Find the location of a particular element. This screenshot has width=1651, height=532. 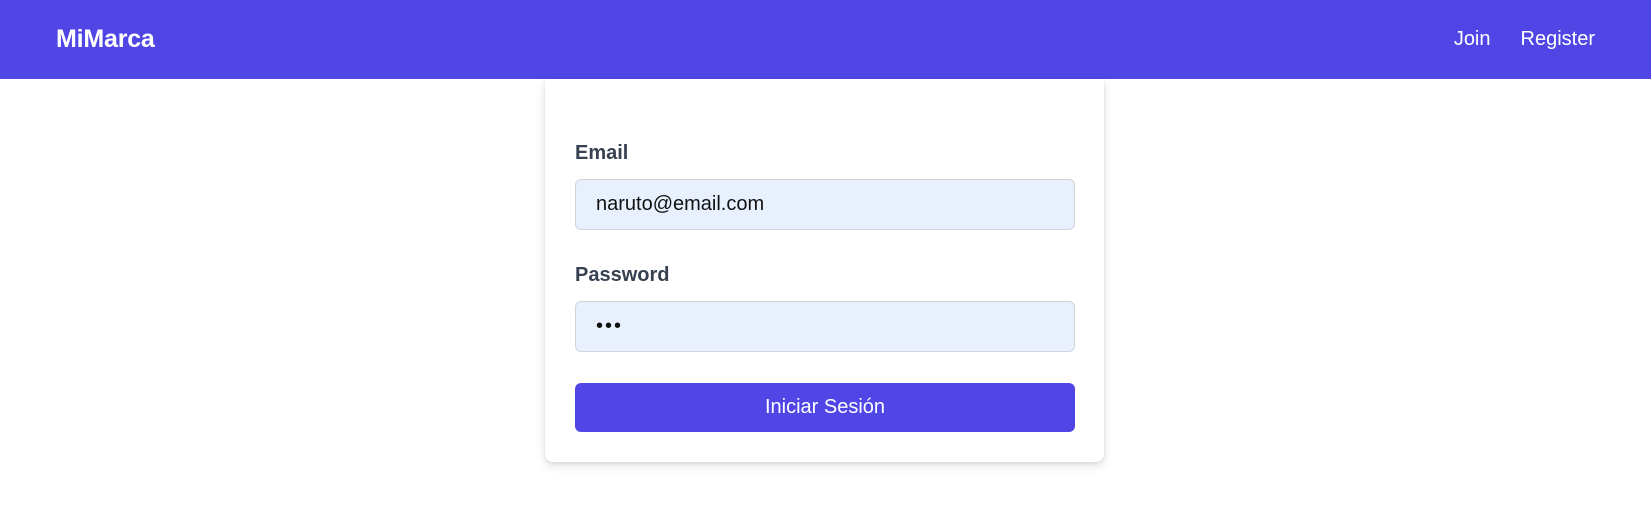

top-navbar: MiMarca Join Register is located at coordinates (825, 39).